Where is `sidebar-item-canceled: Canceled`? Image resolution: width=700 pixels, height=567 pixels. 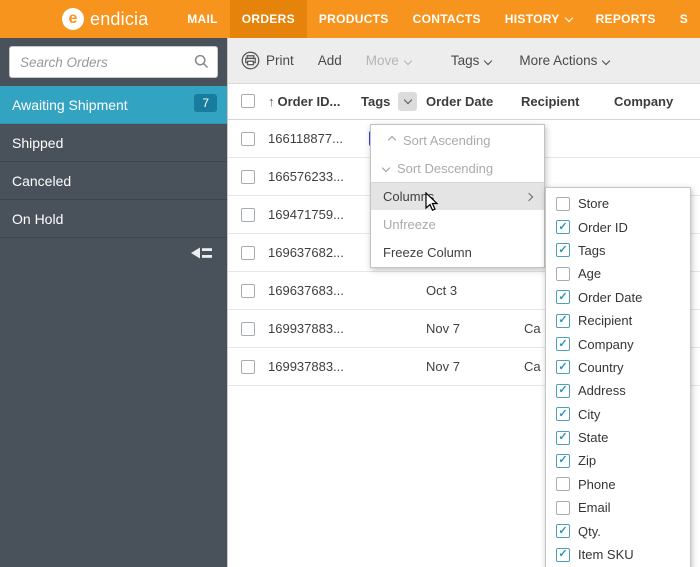
sidebar-item-canceled: Canceled is located at coordinates (113, 181).